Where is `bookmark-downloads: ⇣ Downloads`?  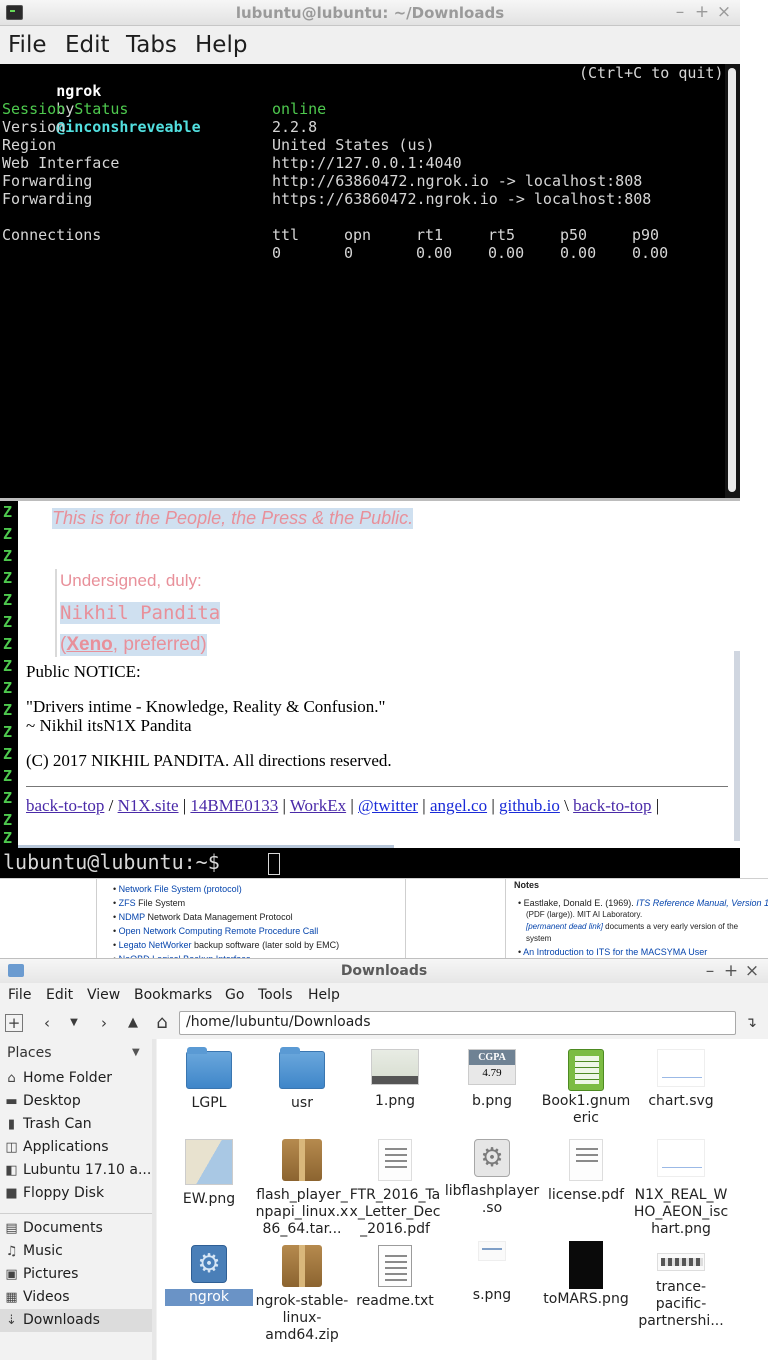
bookmark-downloads: ⇣ Downloads is located at coordinates (76, 1320).